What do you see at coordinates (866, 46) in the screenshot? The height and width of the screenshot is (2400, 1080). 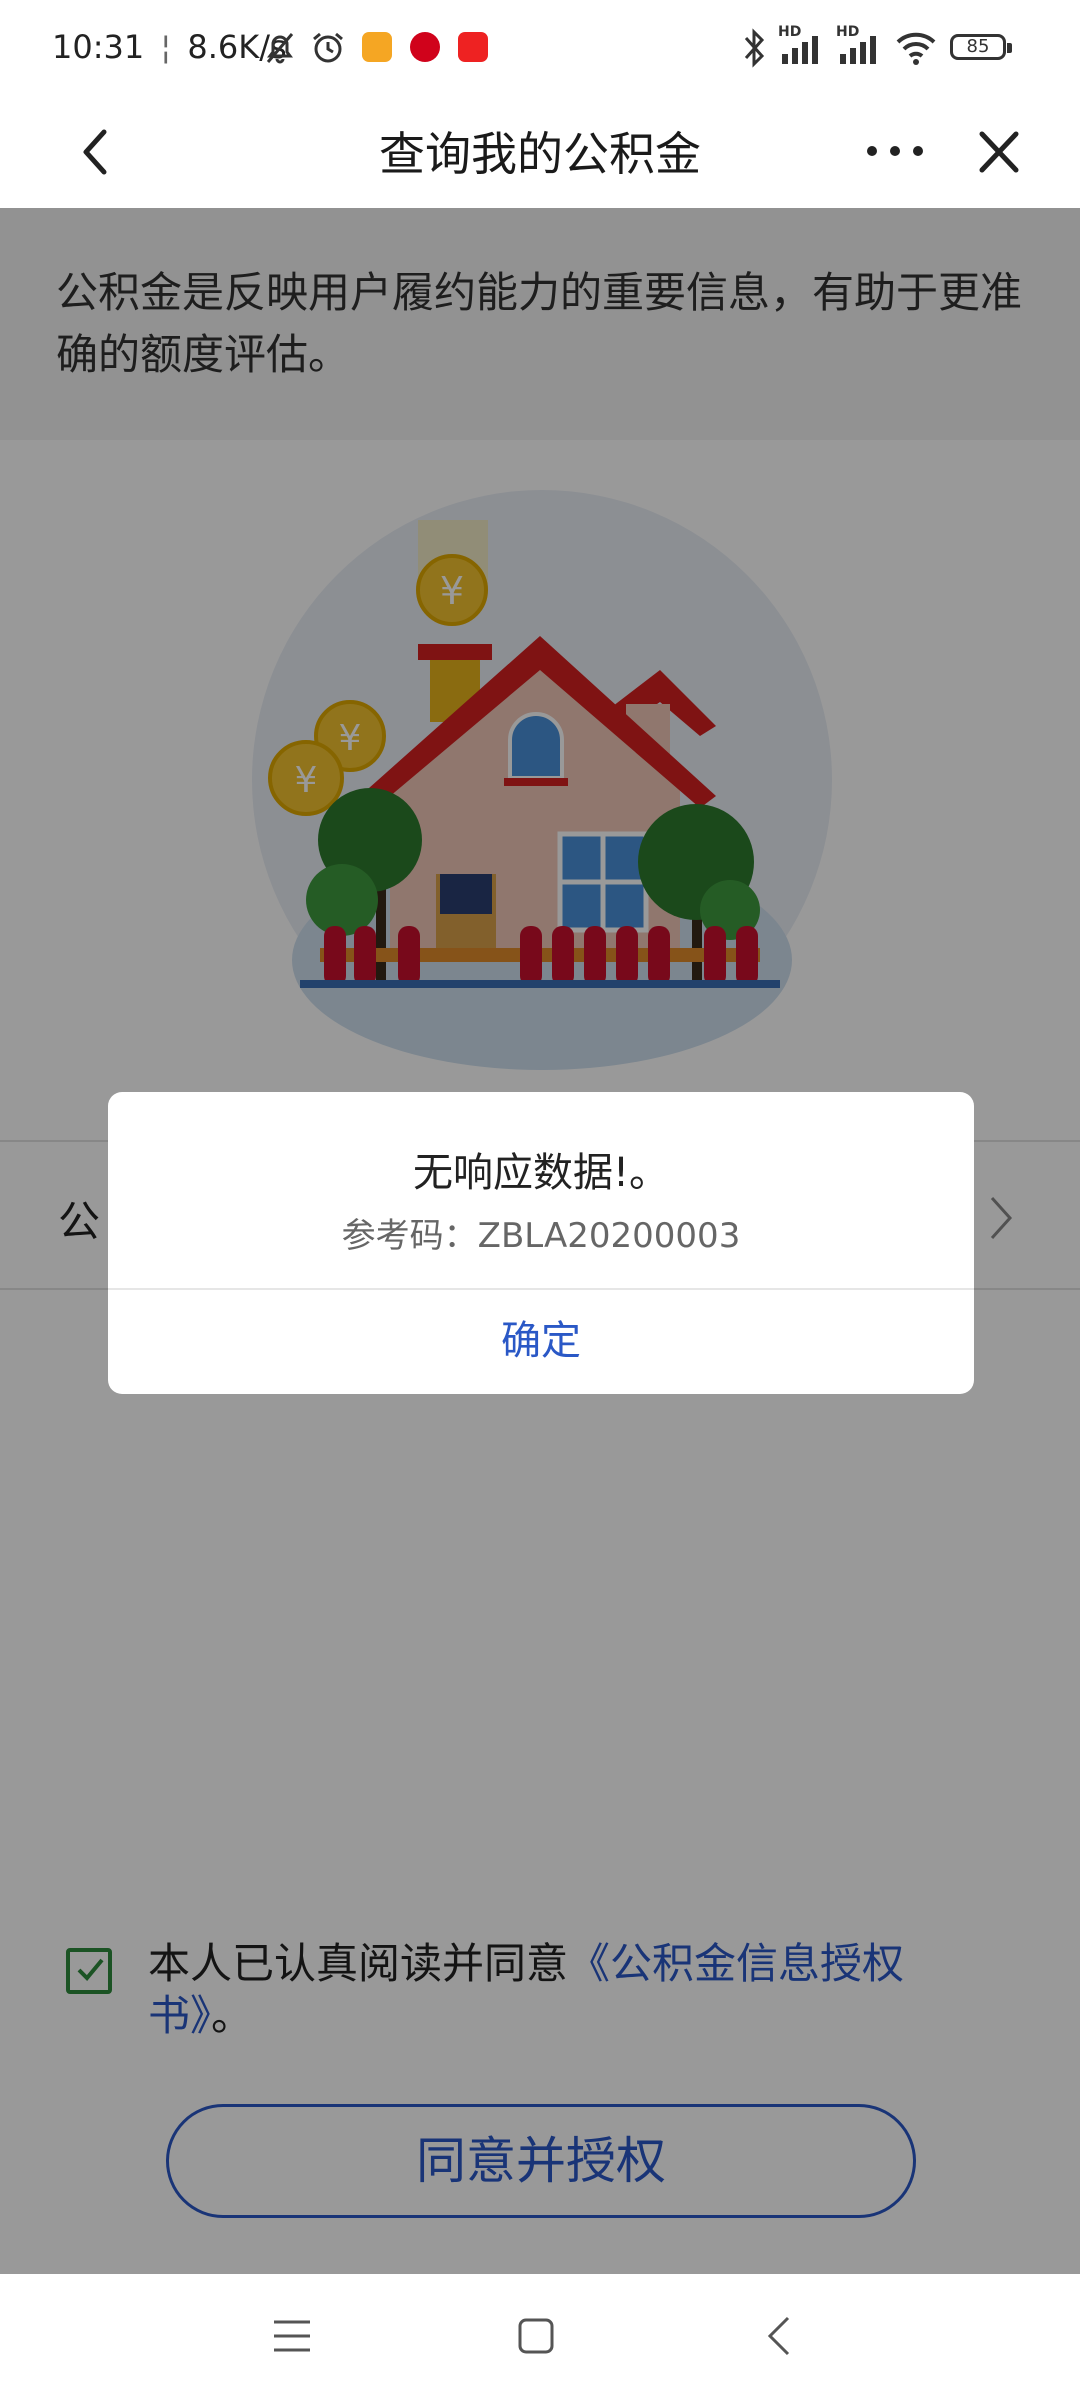 I see `signal-icon-2: HD` at bounding box center [866, 46].